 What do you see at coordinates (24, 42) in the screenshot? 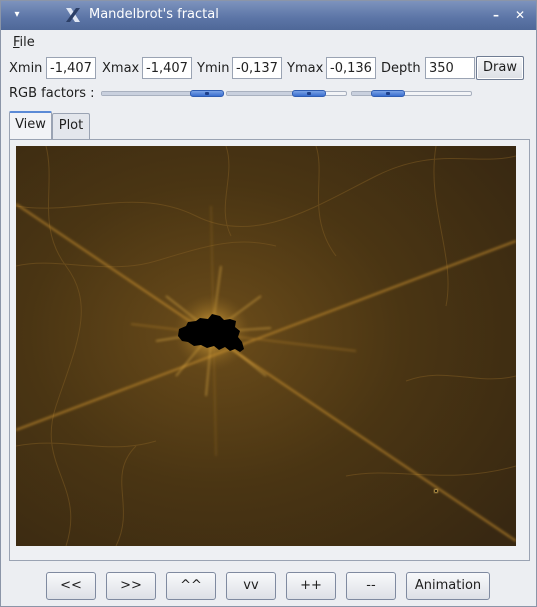
I see `menu-file: File` at bounding box center [24, 42].